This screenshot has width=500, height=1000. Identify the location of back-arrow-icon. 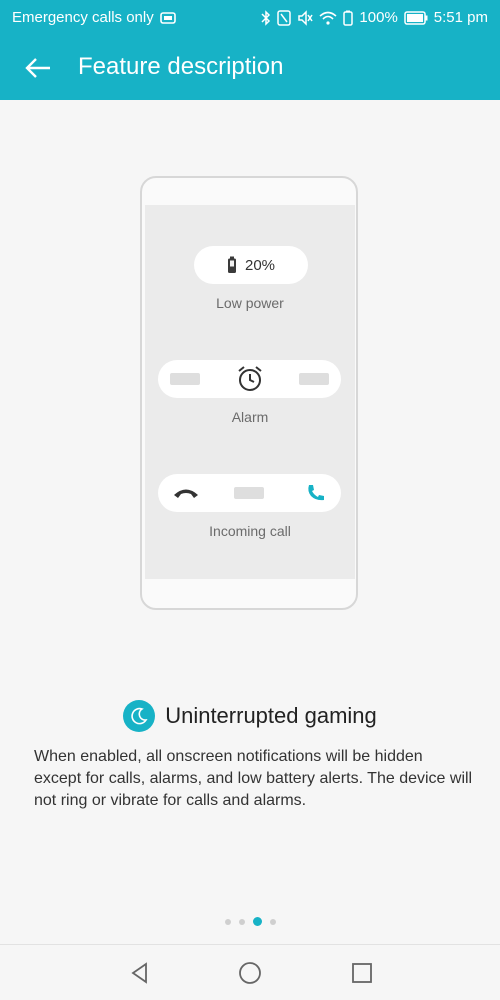
(37, 68).